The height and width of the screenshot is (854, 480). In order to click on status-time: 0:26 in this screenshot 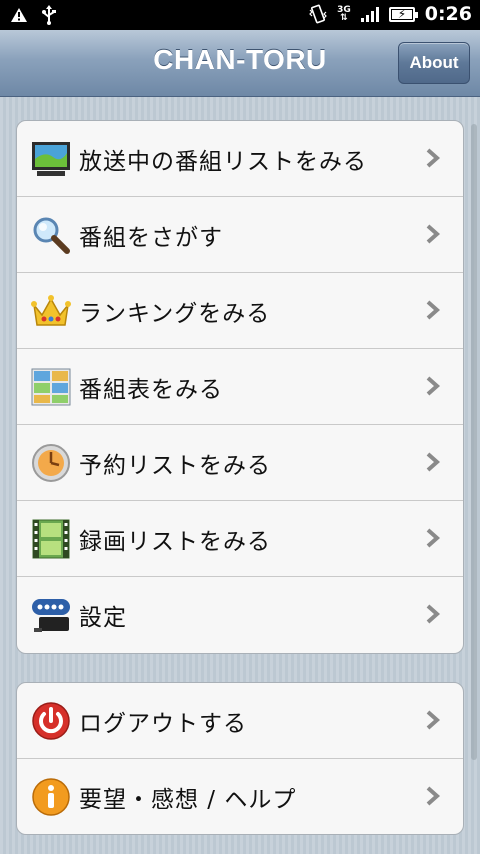, I will do `click(448, 14)`.